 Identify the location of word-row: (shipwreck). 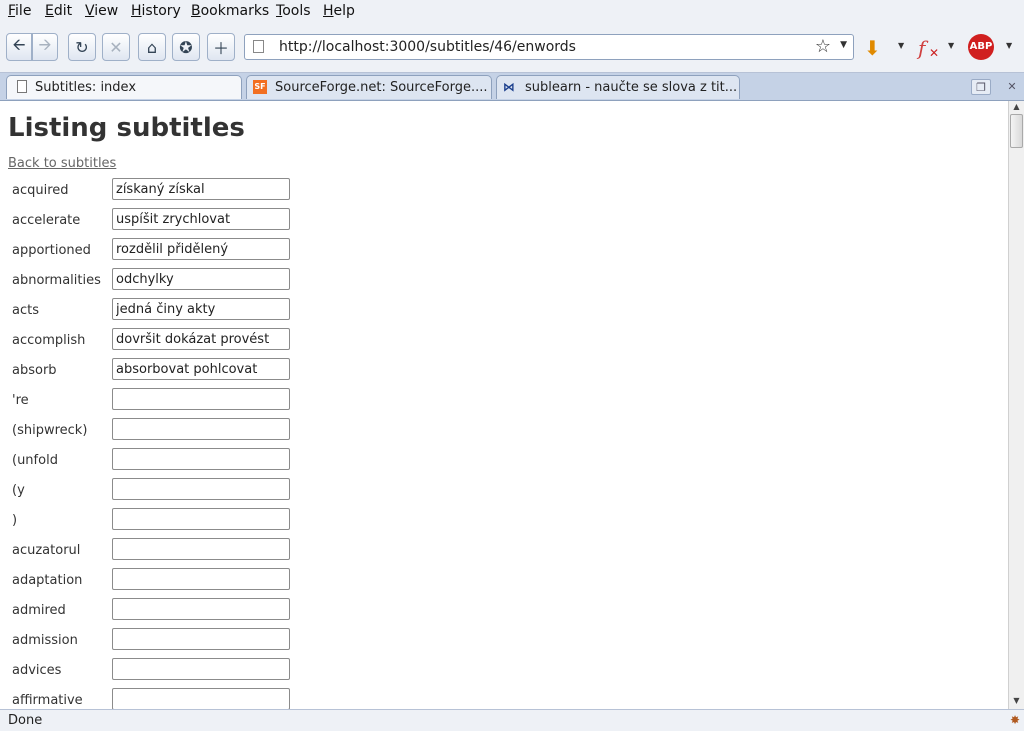
(150, 432).